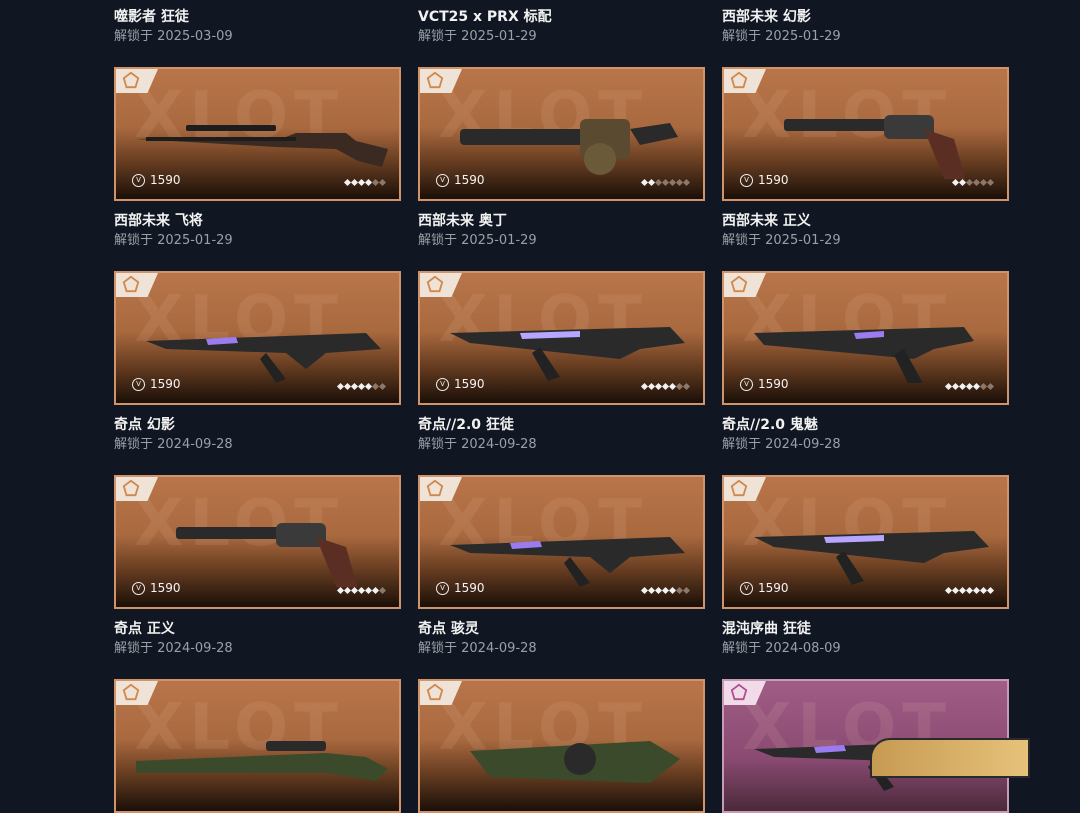 This screenshot has height=813, width=1080. I want to click on skin-name: 西部未来 飞将, so click(158, 221).